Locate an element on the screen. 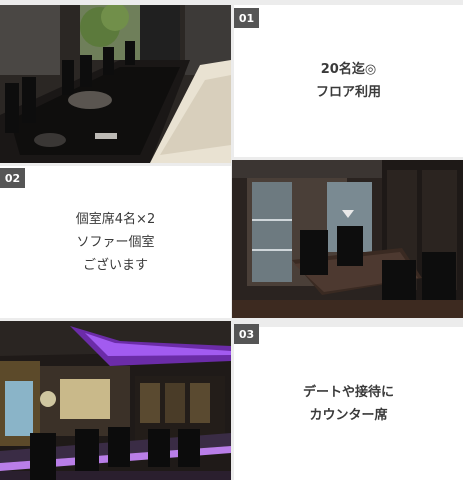 Image resolution: width=463 pixels, height=480 pixels. panel-01-text: 20名迄◎ フロア利用 is located at coordinates (348, 81).